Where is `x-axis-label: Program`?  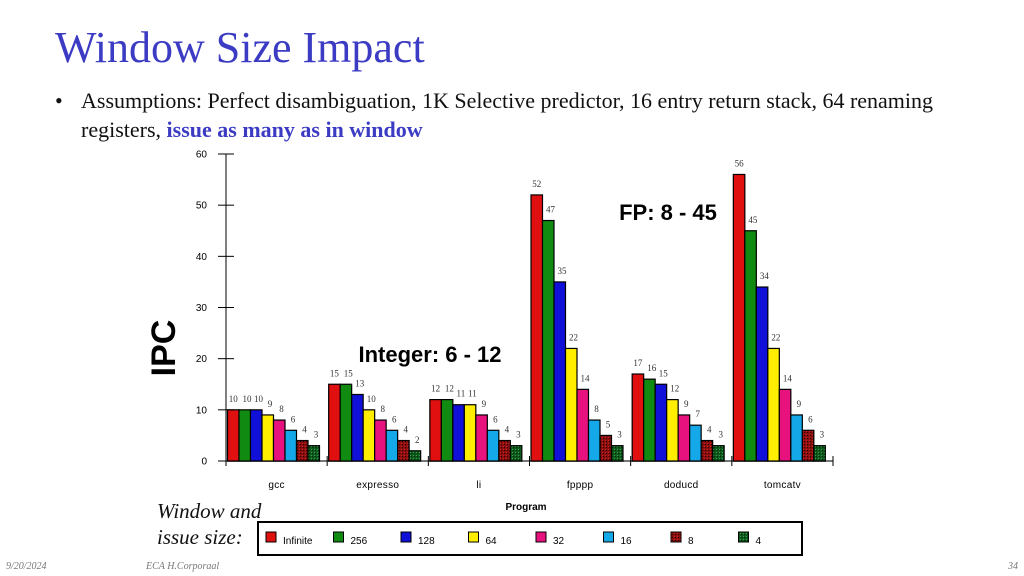 x-axis-label: Program is located at coordinates (525, 507).